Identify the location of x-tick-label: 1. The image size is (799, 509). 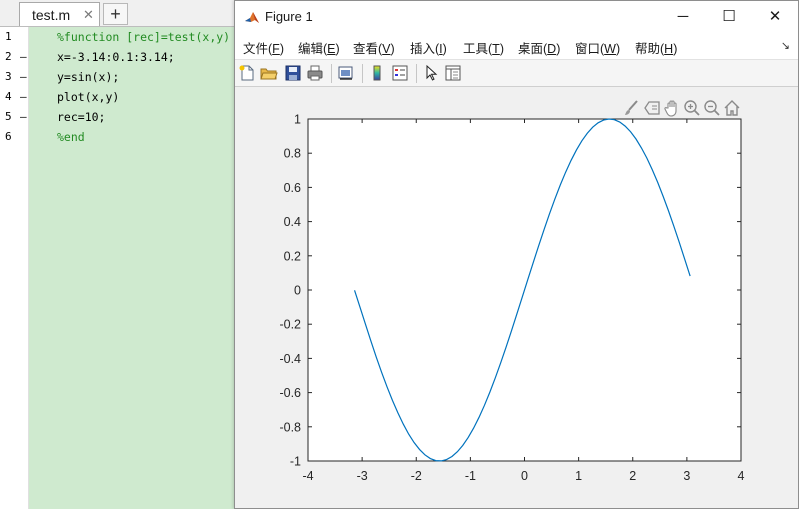
(578, 476).